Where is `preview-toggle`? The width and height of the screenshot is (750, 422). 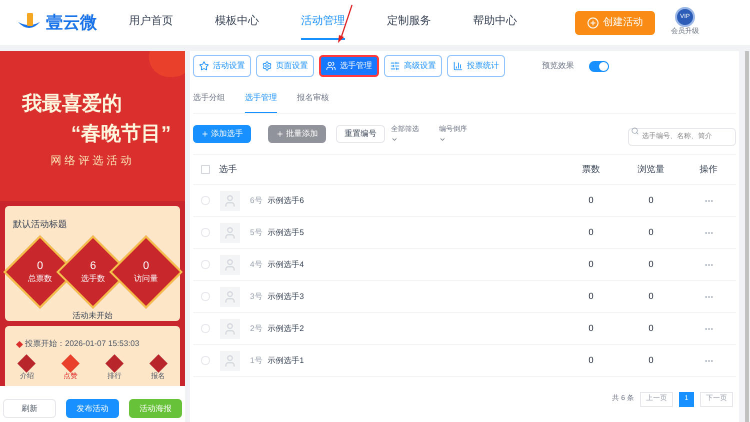 preview-toggle is located at coordinates (599, 66).